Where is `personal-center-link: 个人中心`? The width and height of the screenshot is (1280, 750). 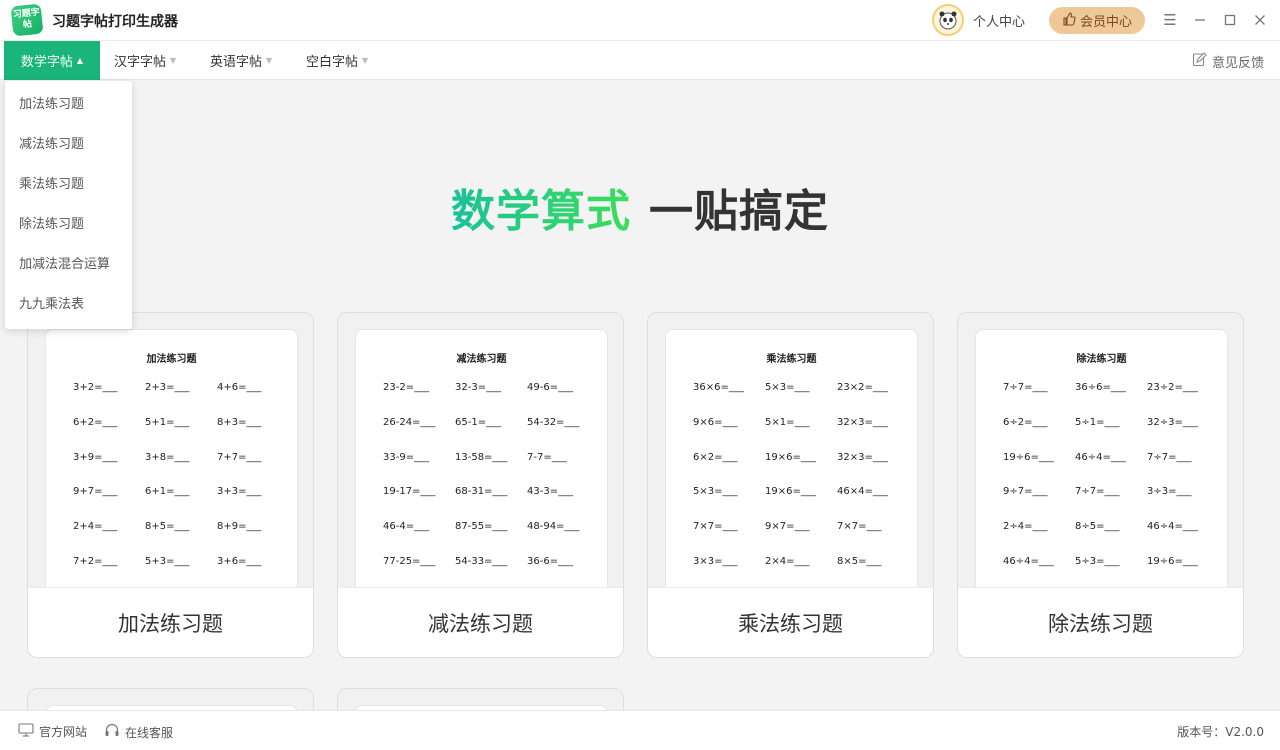
personal-center-link: 个人中心 is located at coordinates (999, 20).